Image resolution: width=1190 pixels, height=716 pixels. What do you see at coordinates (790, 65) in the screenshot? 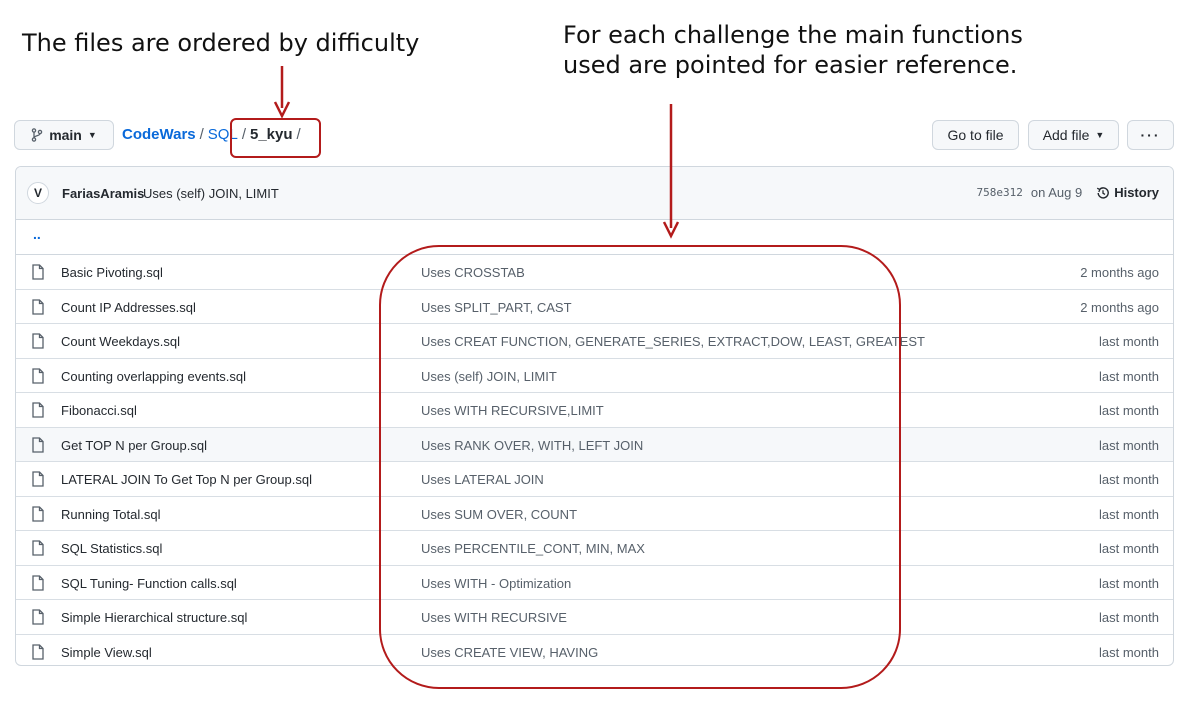
I see `functions-annotation-line-2: used are pointed for easier reference.` at bounding box center [790, 65].